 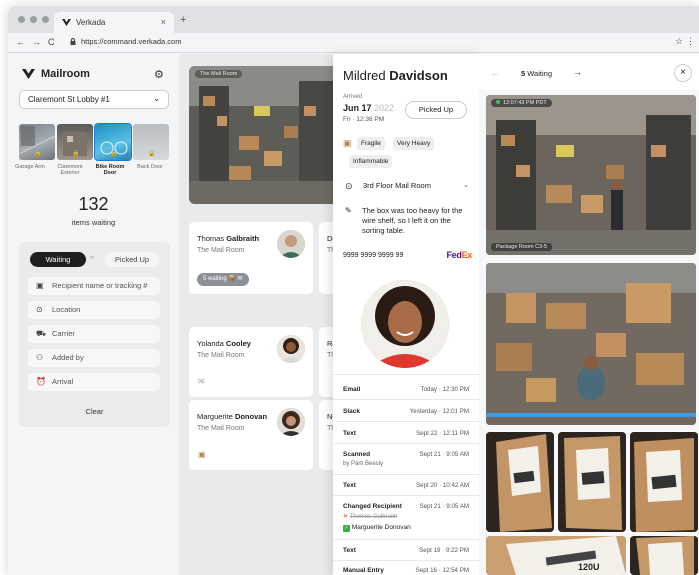 I want to click on lock-icon: 🔒, so click(x=76, y=154).